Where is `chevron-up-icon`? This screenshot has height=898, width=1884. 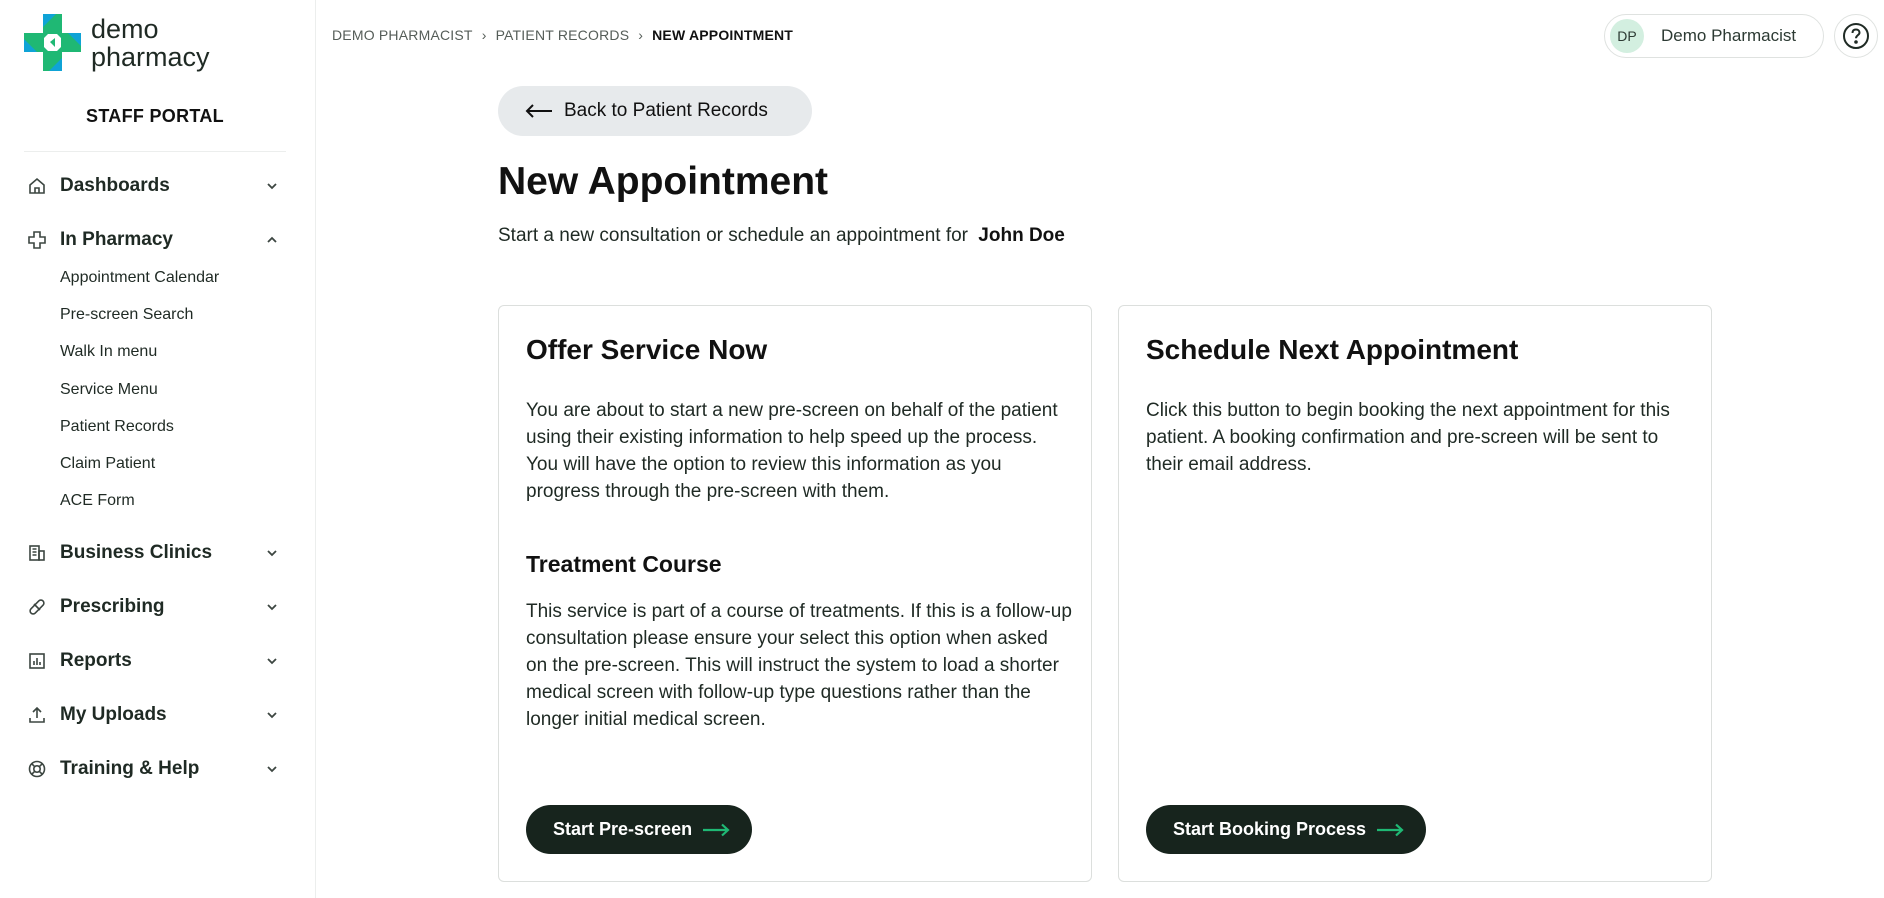 chevron-up-icon is located at coordinates (272, 239).